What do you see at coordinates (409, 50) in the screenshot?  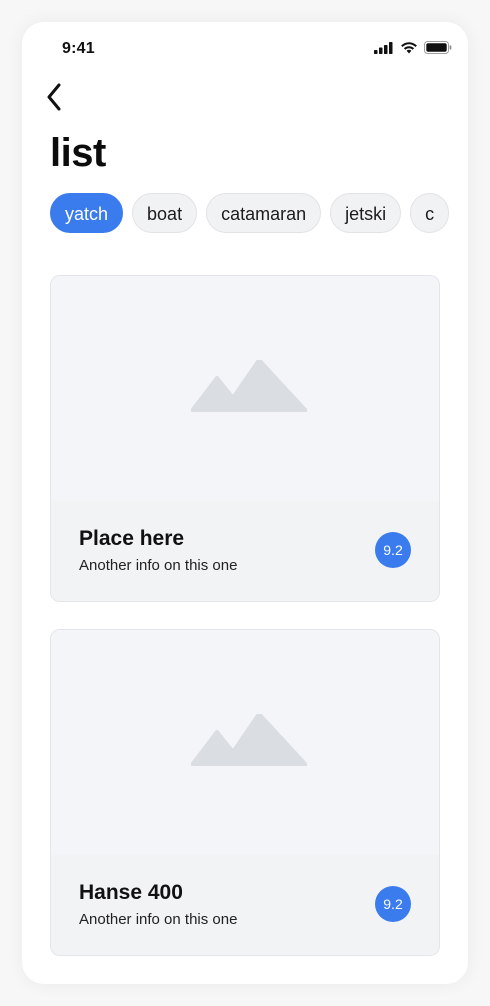 I see `wifi-icon` at bounding box center [409, 50].